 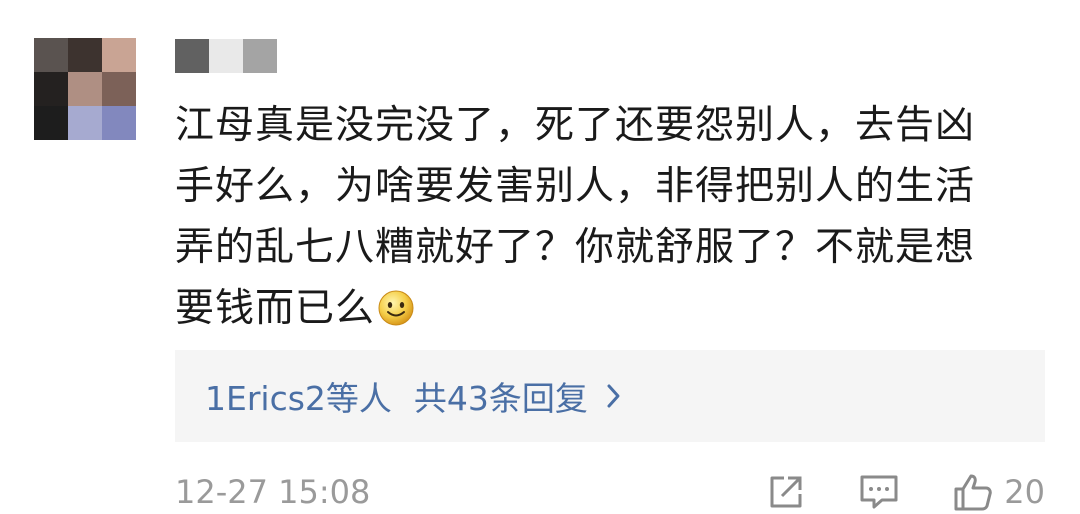 I want to click on reply-button, so click(x=879, y=492).